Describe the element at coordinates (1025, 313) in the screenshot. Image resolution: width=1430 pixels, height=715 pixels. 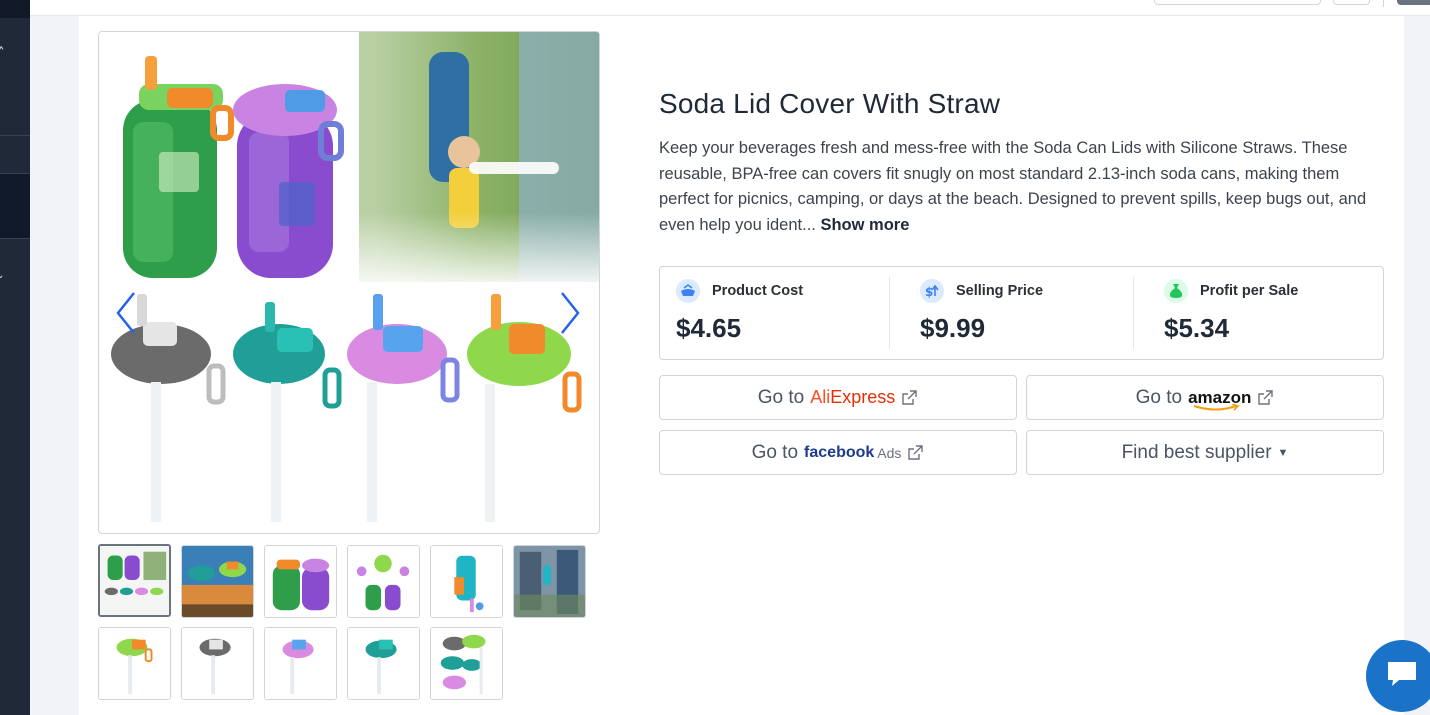
I see `stat-selling-price: $ Selling Price $9.99` at that location.